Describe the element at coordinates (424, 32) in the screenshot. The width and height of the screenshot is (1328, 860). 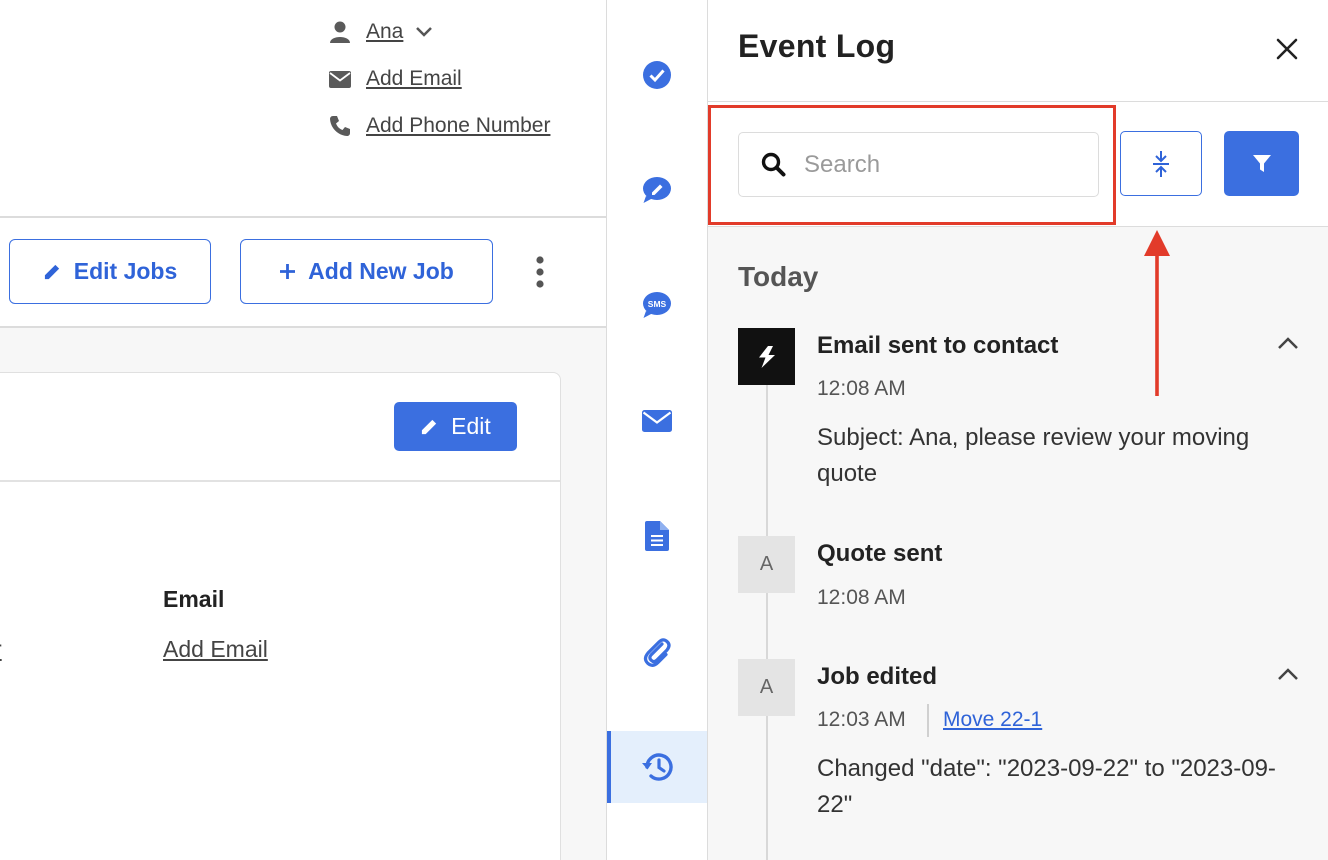
I see `chevron-down-icon` at that location.